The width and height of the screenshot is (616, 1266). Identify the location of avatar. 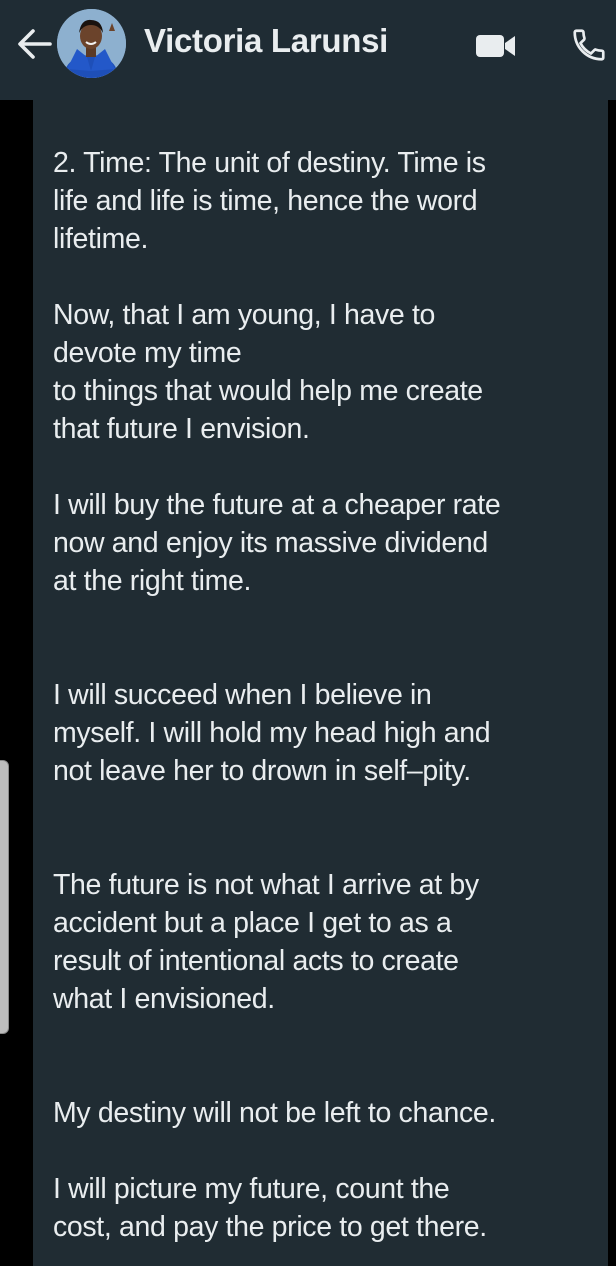
(91, 43).